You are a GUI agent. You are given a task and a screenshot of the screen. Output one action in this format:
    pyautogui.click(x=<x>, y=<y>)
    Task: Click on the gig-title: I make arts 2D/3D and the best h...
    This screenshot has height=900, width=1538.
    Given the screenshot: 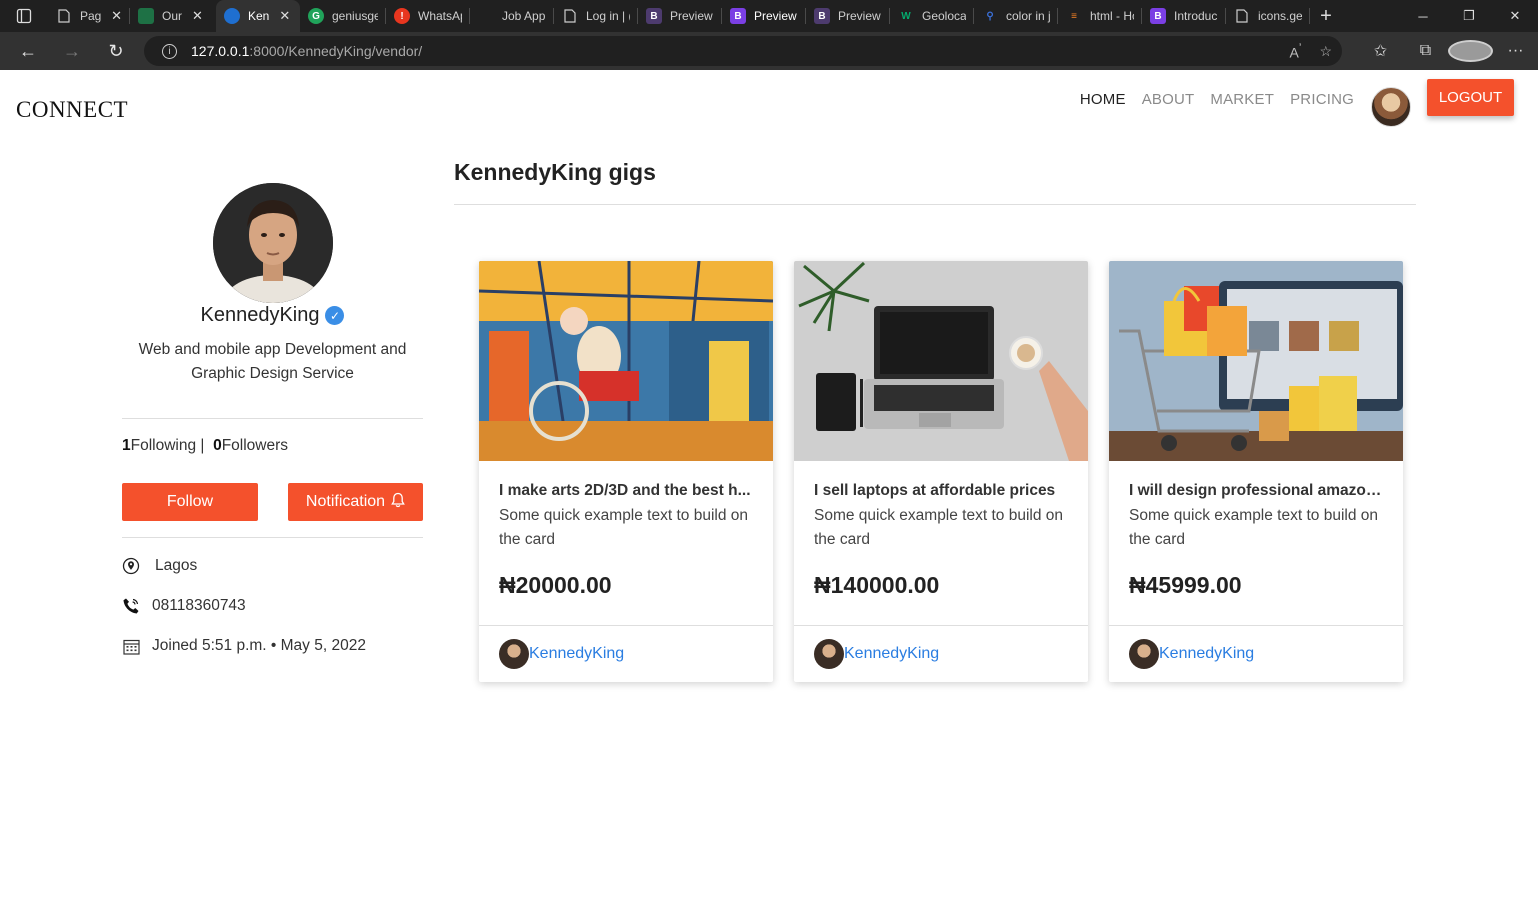 What is the action you would take?
    pyautogui.click(x=626, y=491)
    